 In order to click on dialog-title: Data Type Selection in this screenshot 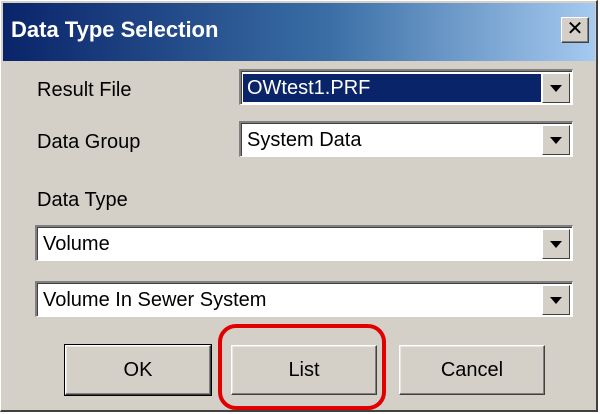, I will do `click(115, 29)`.